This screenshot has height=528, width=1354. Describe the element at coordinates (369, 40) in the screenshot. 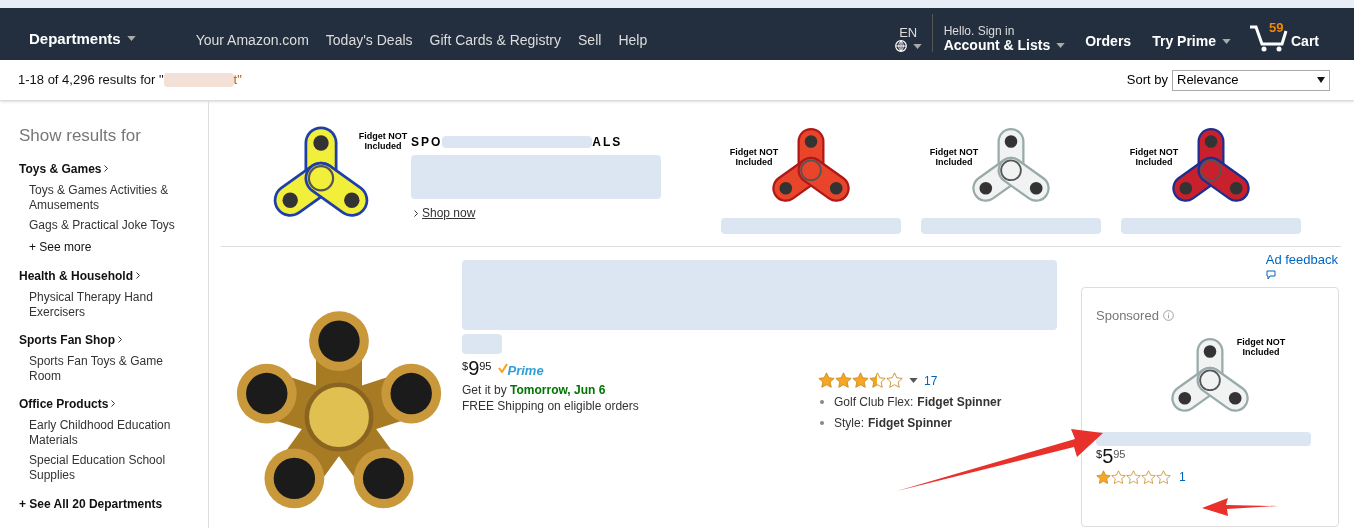

I see `nav-link: Today's Deals` at that location.